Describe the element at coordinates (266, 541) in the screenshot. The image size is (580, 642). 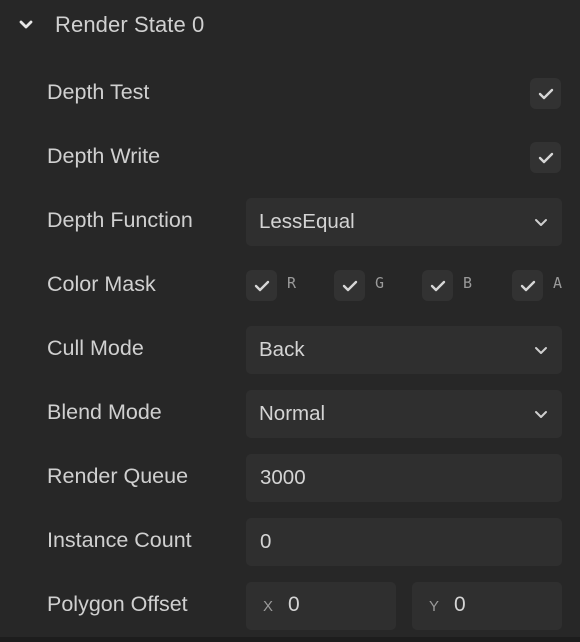
I see `instance-count-value: 0` at that location.